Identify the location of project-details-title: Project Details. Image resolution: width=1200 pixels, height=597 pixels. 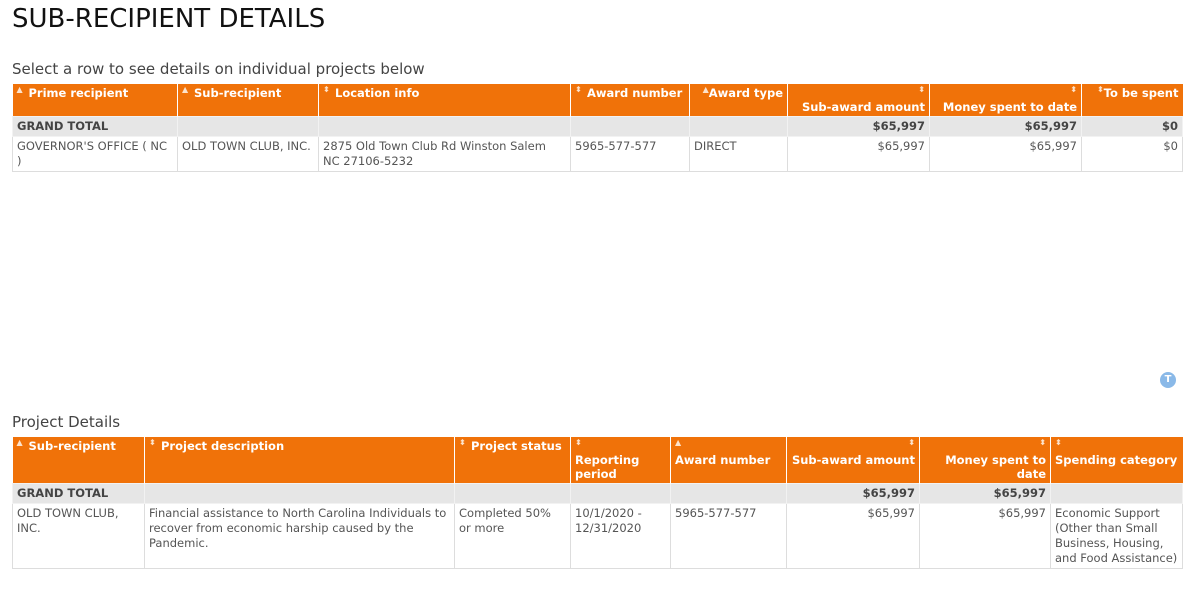
(66, 422).